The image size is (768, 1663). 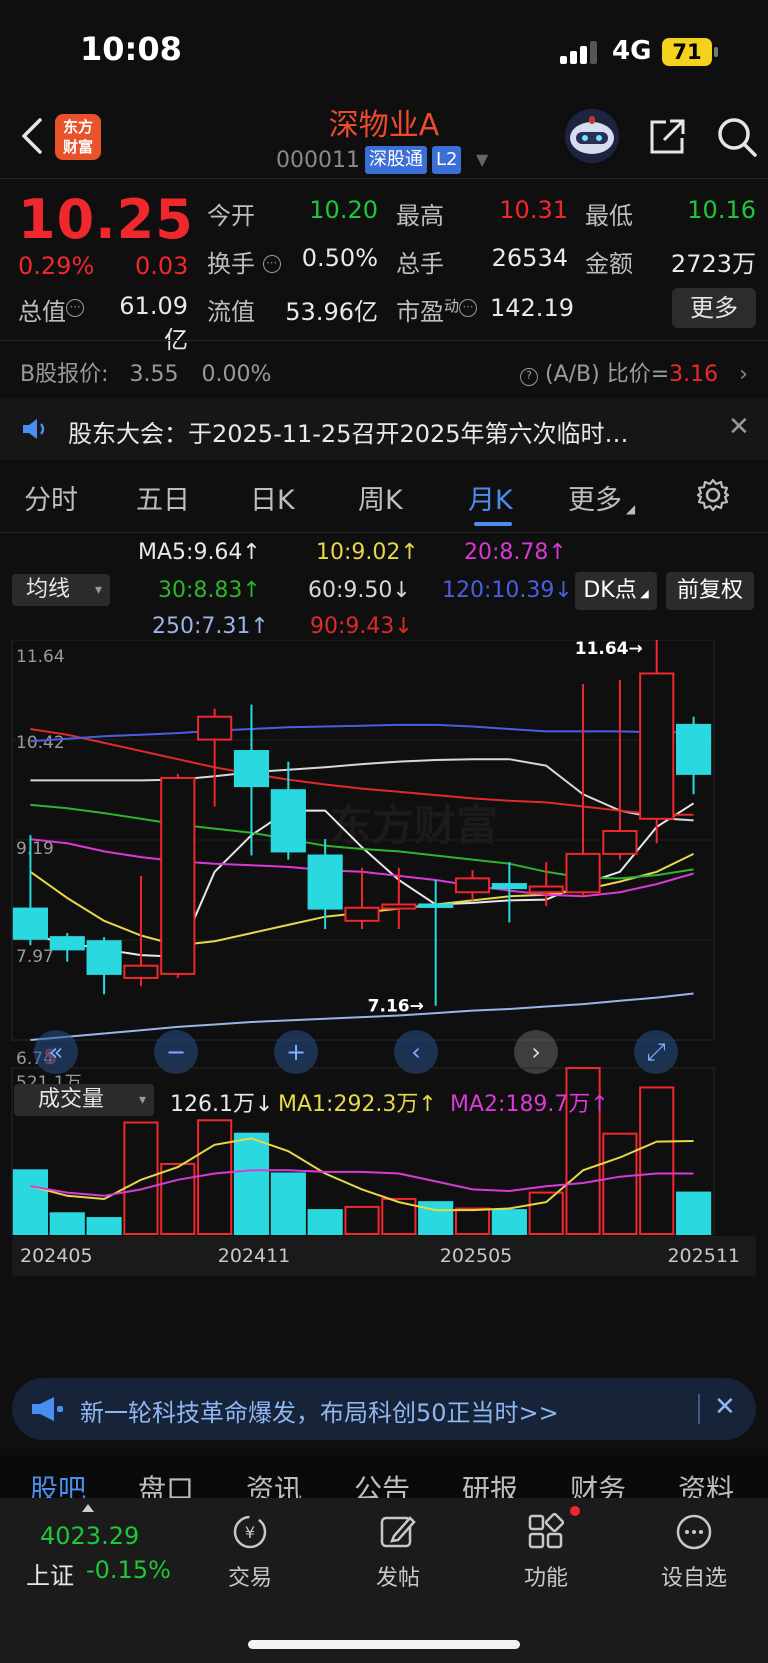 What do you see at coordinates (656, 1052) in the screenshot?
I see `fullscreen-icon: ⤢` at bounding box center [656, 1052].